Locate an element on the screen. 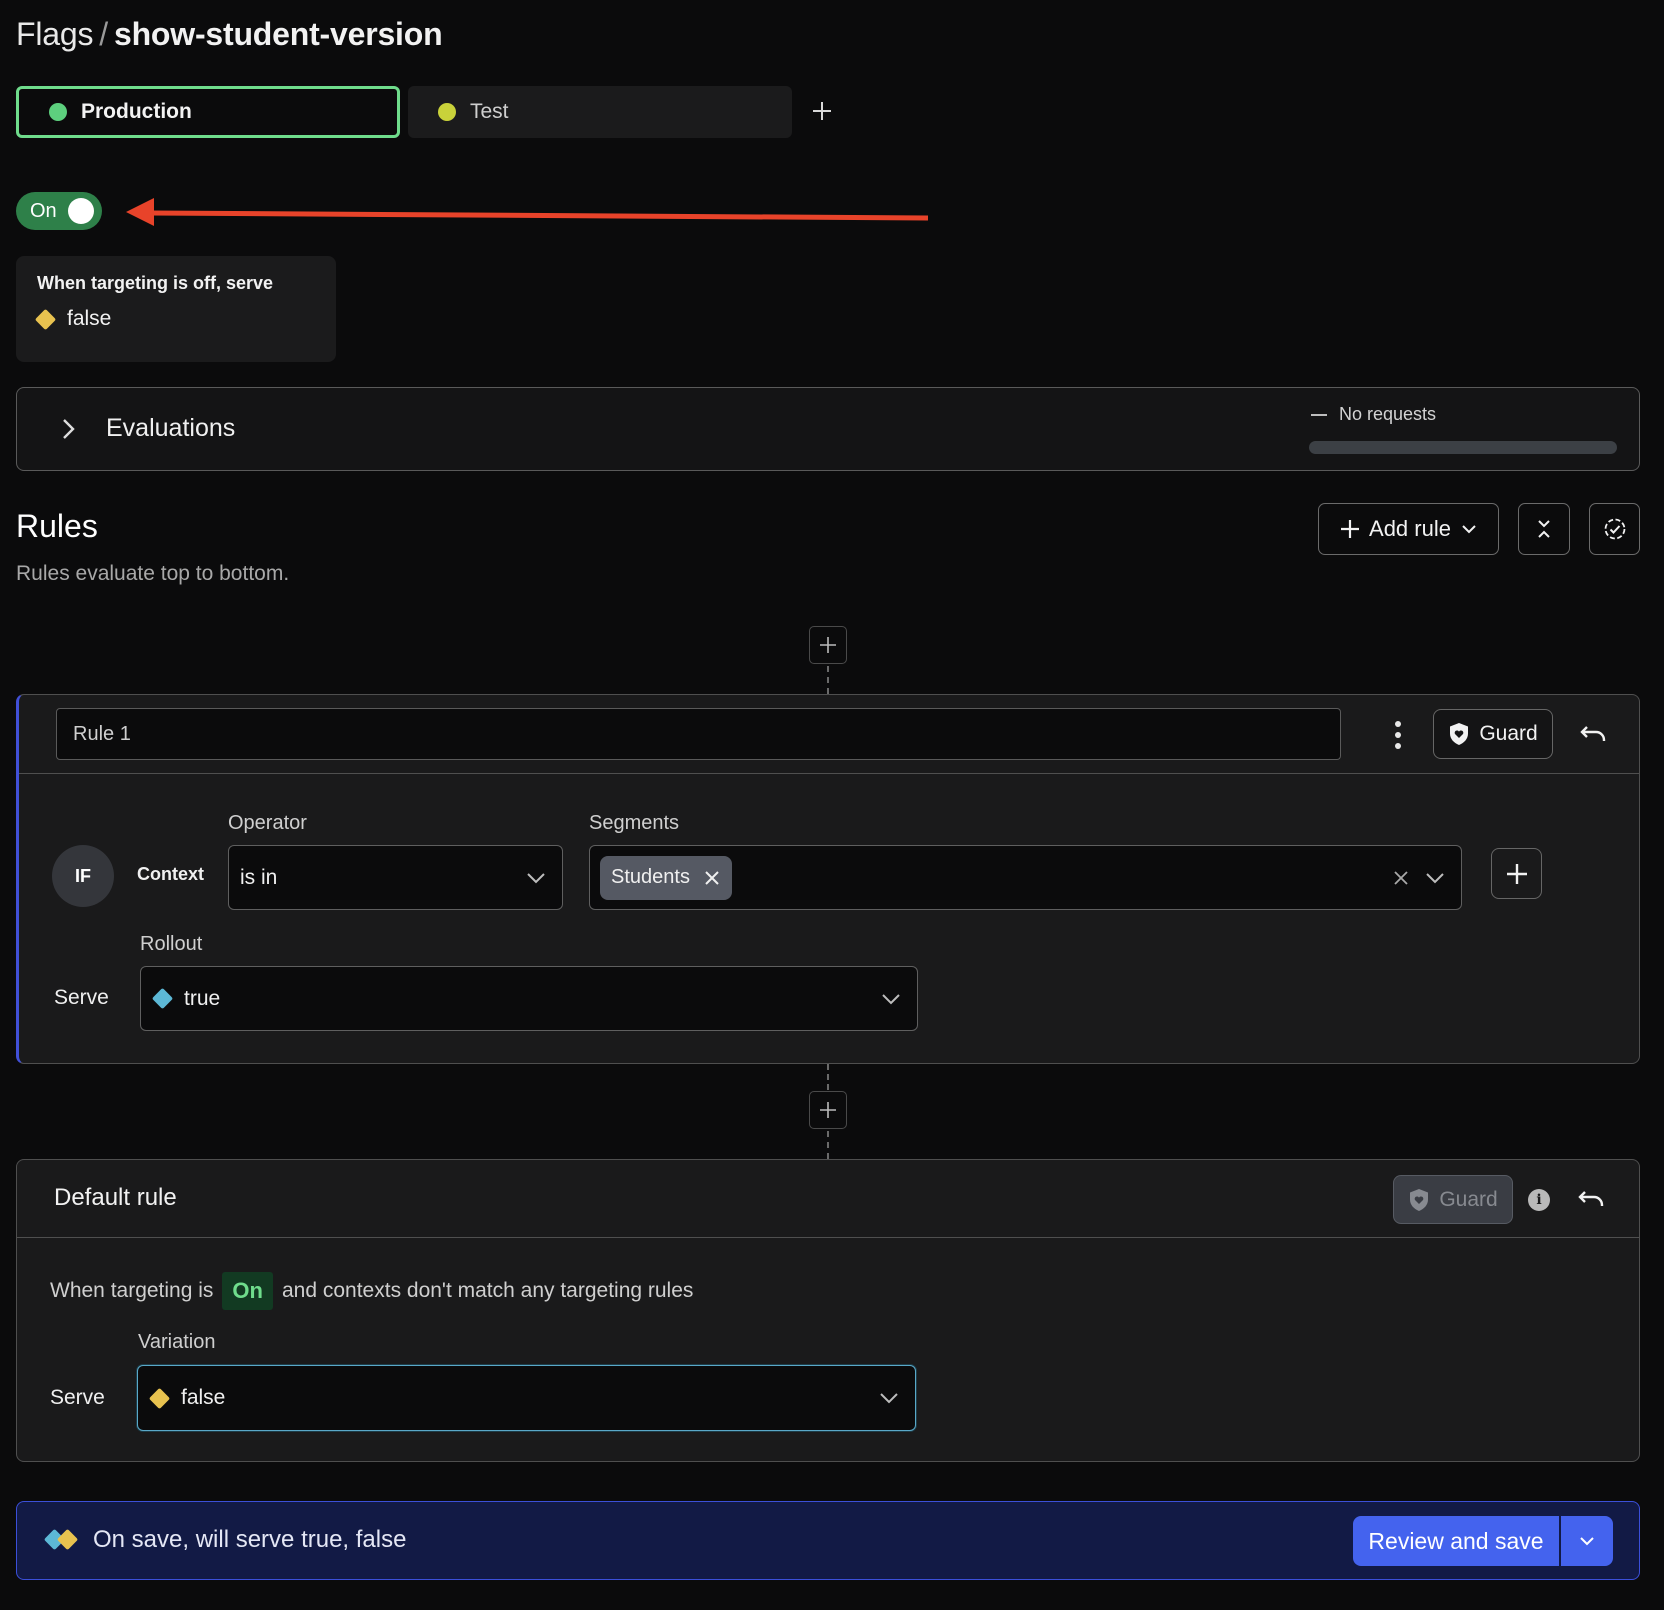  off-variation-heading: When targeting is off, serve is located at coordinates (155, 283).